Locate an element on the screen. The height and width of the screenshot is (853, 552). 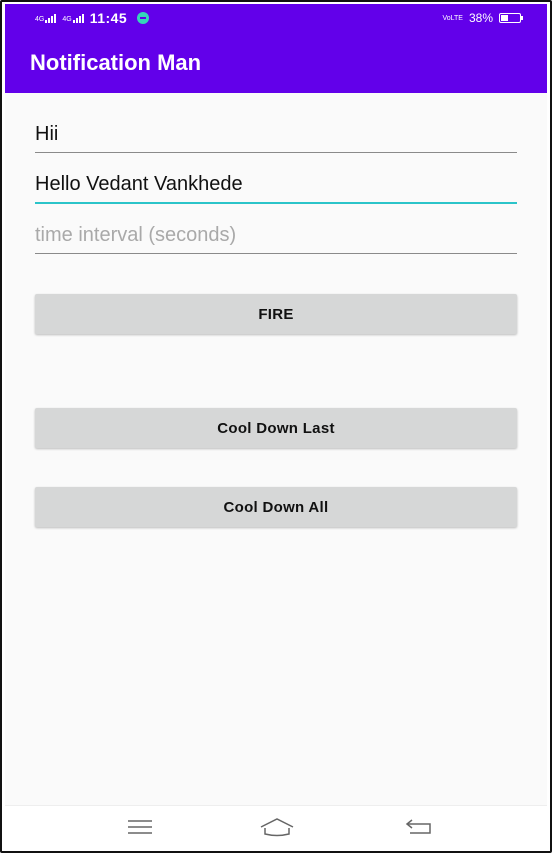
back-icon is located at coordinates (419, 829).